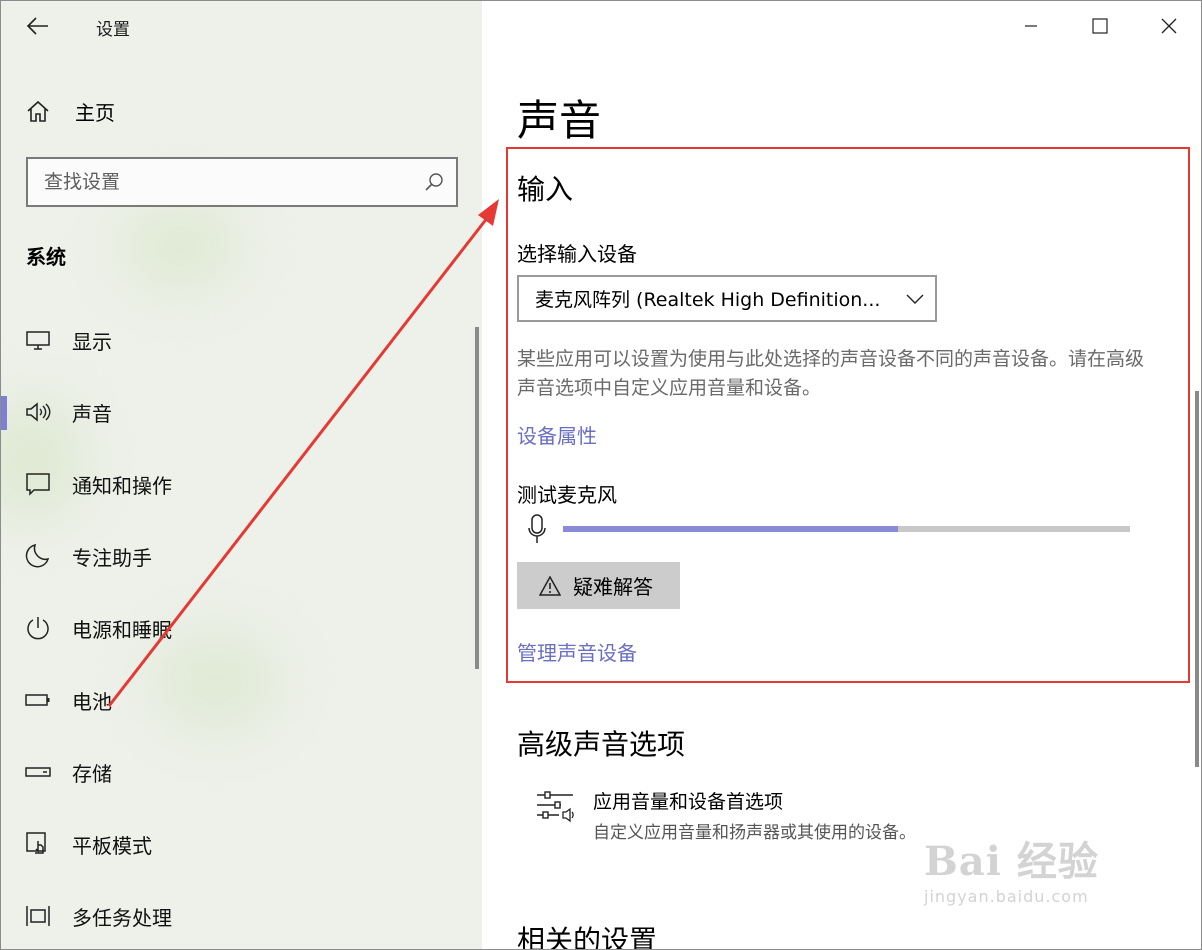 The width and height of the screenshot is (1202, 950). I want to click on mic-level-row, so click(828, 529).